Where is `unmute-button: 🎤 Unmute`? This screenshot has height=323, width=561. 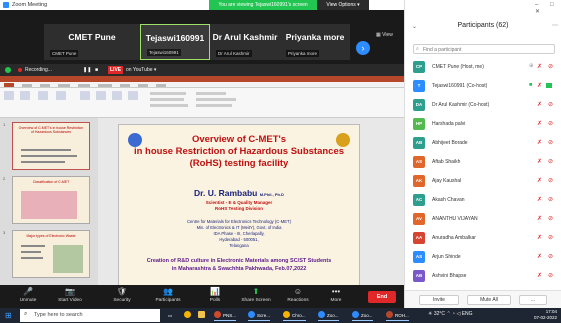 unmute-button: 🎤 Unmute is located at coordinates (28, 295).